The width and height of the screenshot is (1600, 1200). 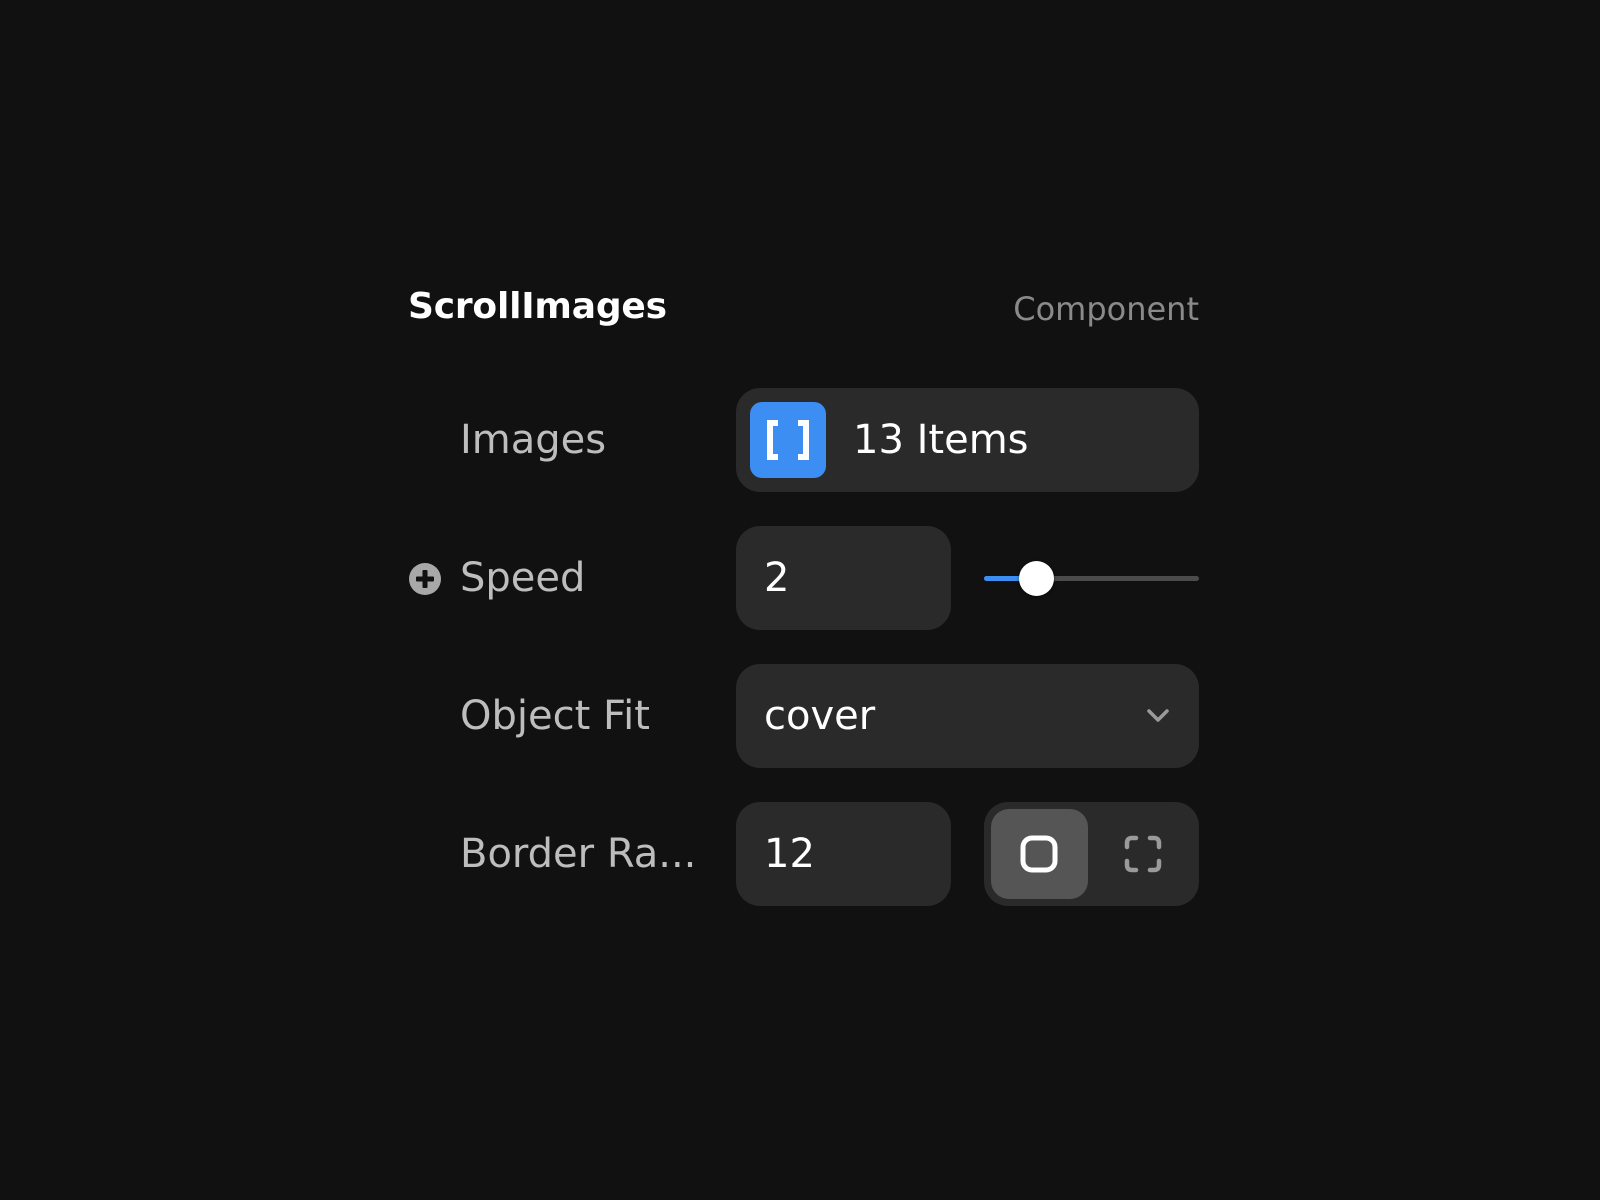 What do you see at coordinates (1106, 309) in the screenshot?
I see `component-type-label: Component` at bounding box center [1106, 309].